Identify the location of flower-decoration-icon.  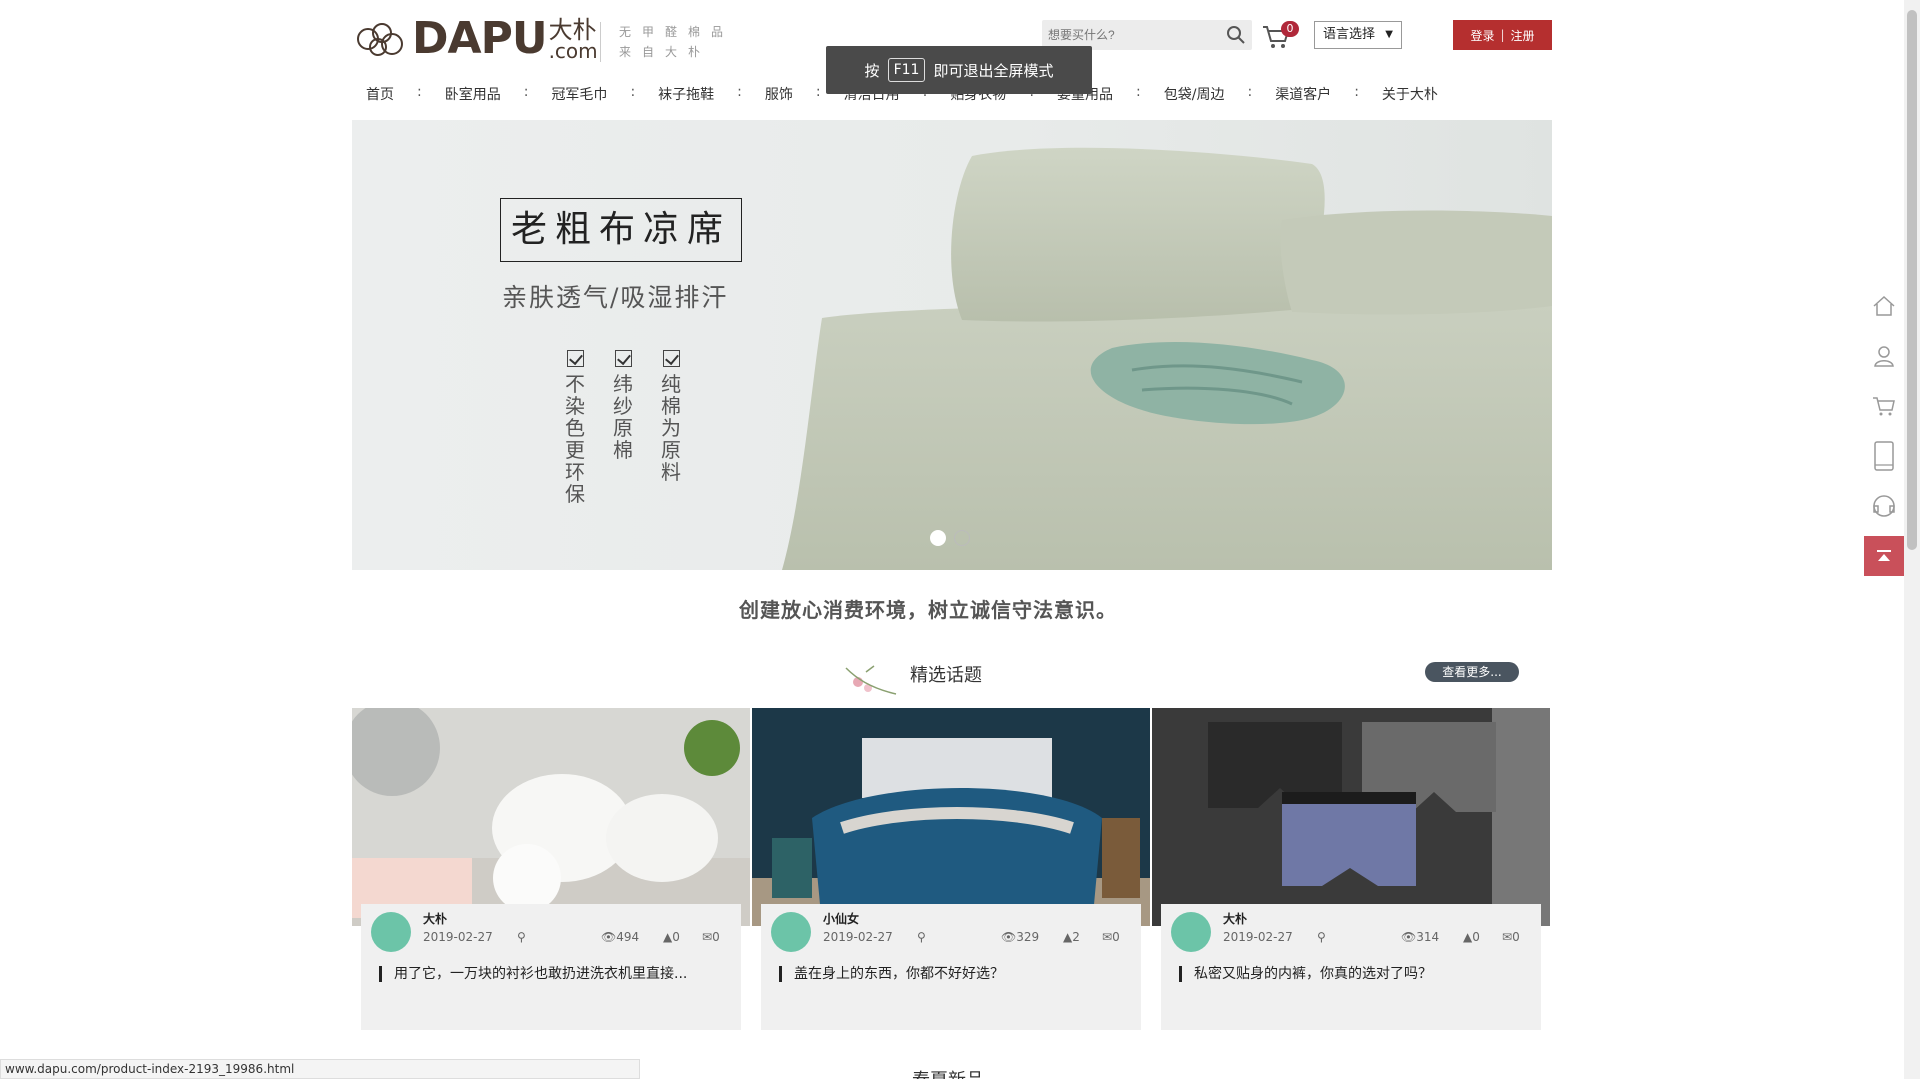
(871, 680).